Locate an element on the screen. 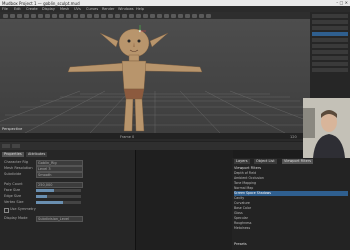  symmetry-checkbox is located at coordinates (6, 210).